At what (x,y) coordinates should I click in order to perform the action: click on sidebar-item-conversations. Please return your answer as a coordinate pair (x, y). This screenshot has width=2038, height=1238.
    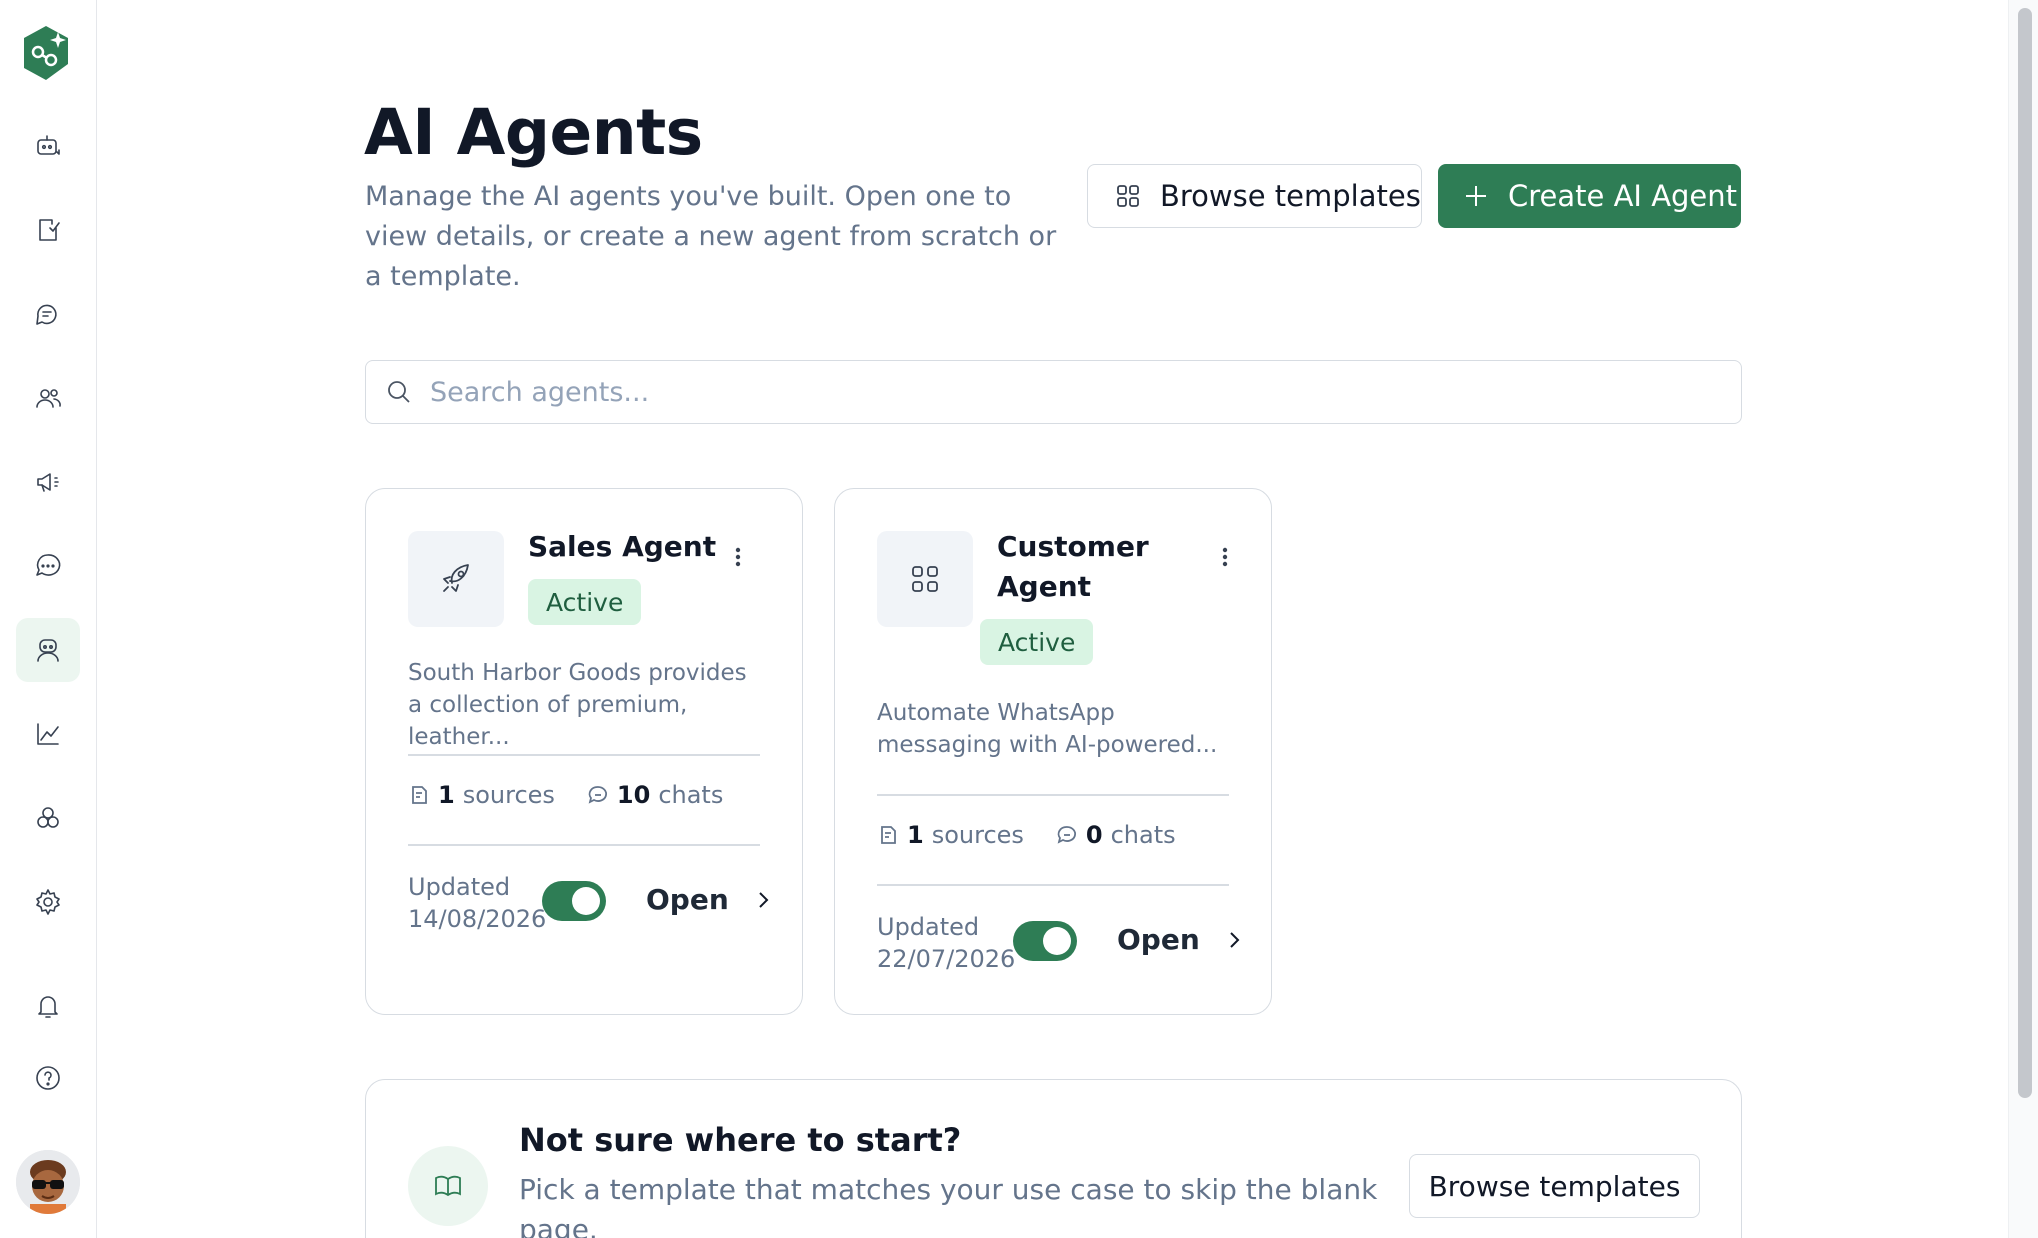
    Looking at the image, I should click on (48, 314).